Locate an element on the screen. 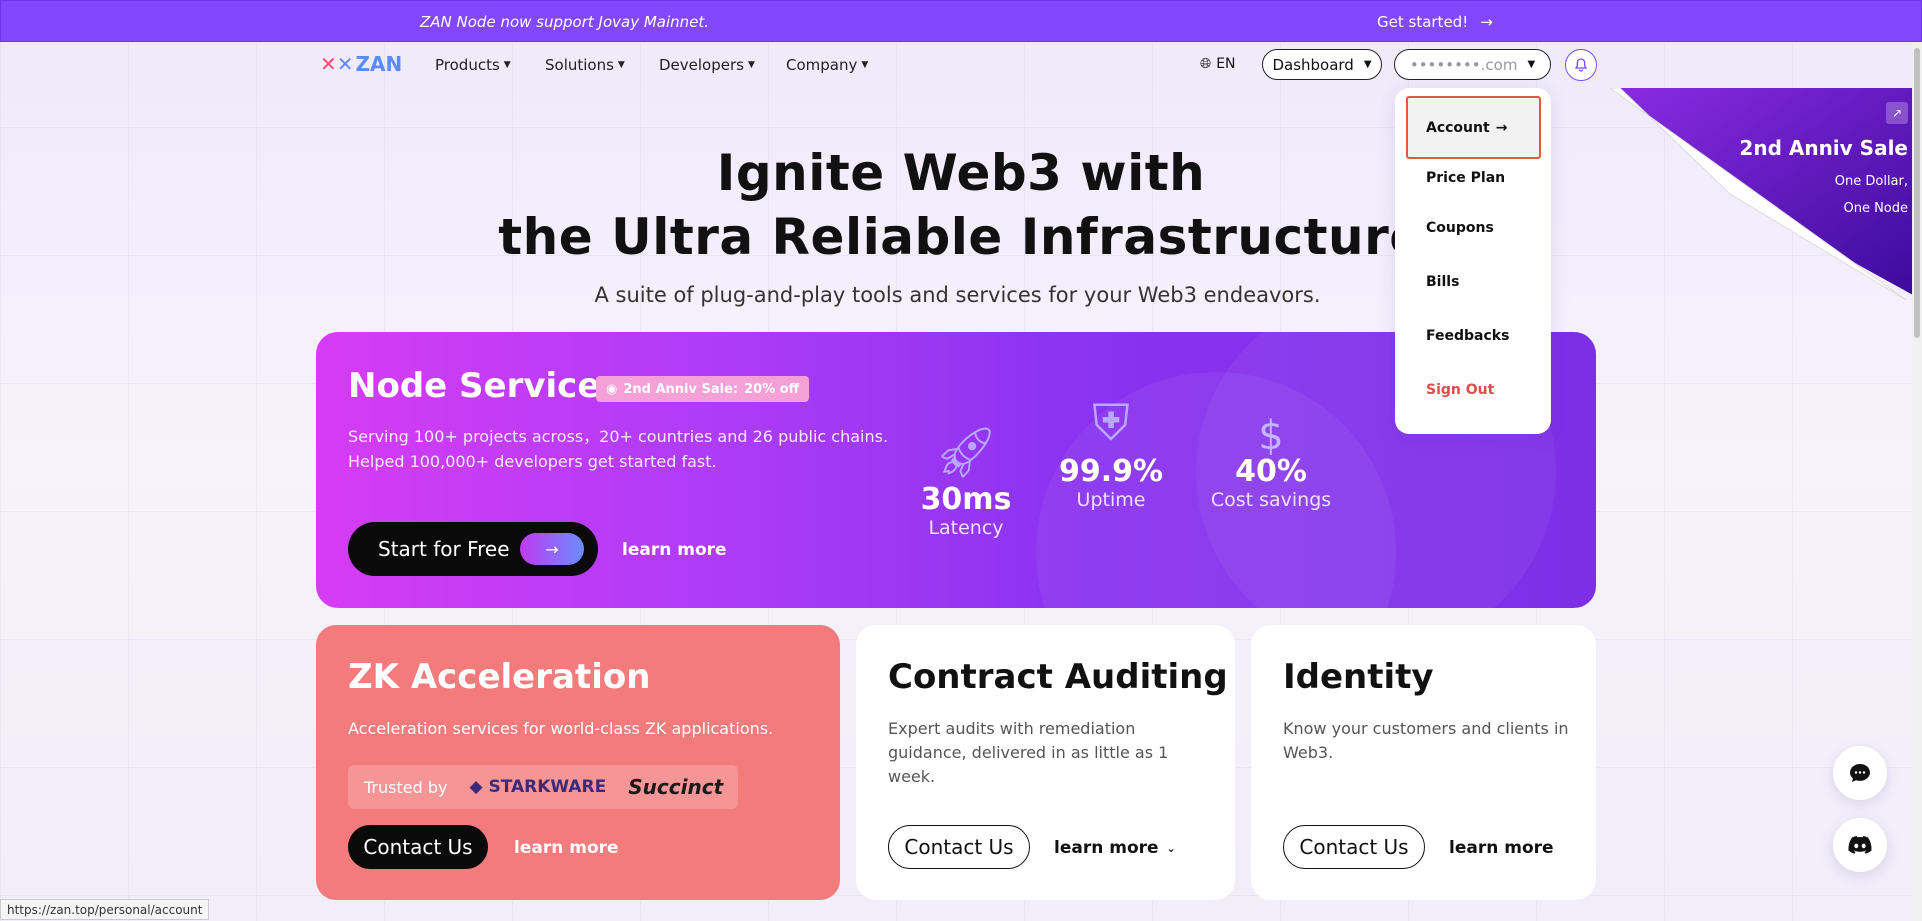  notification-bell-icon is located at coordinates (1581, 65).